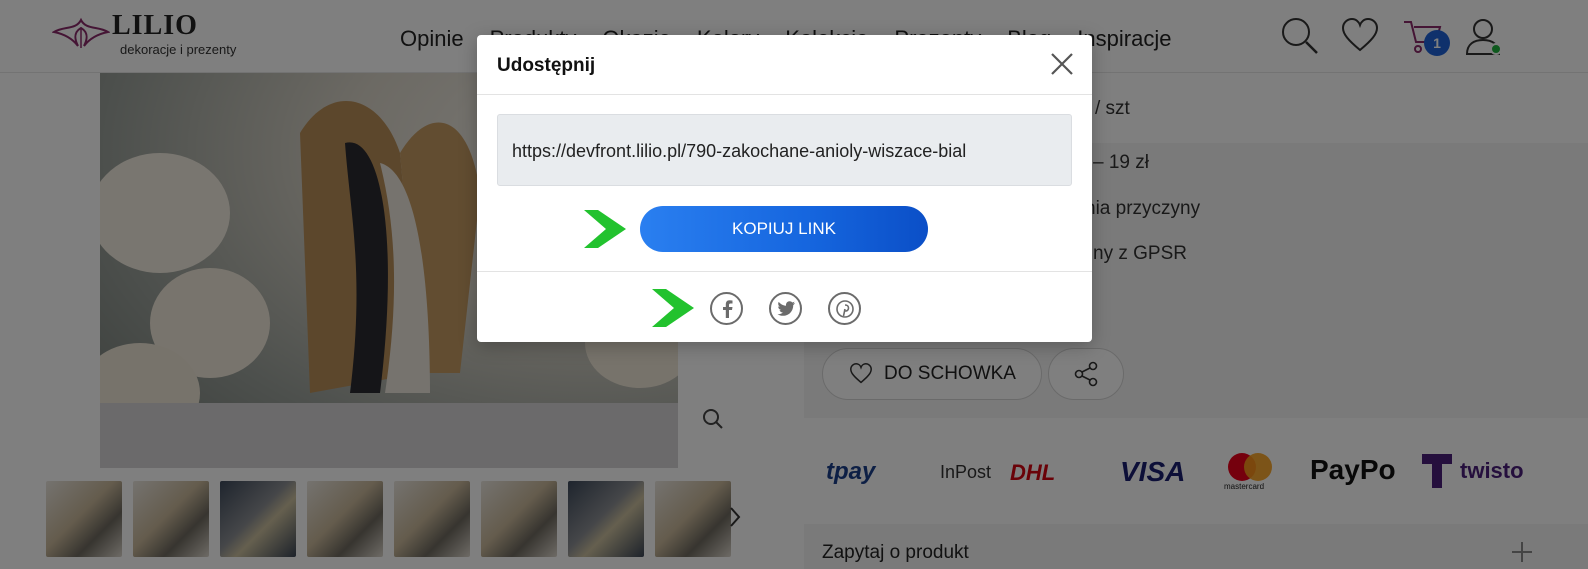  What do you see at coordinates (1062, 64) in the screenshot?
I see `close-icon` at bounding box center [1062, 64].